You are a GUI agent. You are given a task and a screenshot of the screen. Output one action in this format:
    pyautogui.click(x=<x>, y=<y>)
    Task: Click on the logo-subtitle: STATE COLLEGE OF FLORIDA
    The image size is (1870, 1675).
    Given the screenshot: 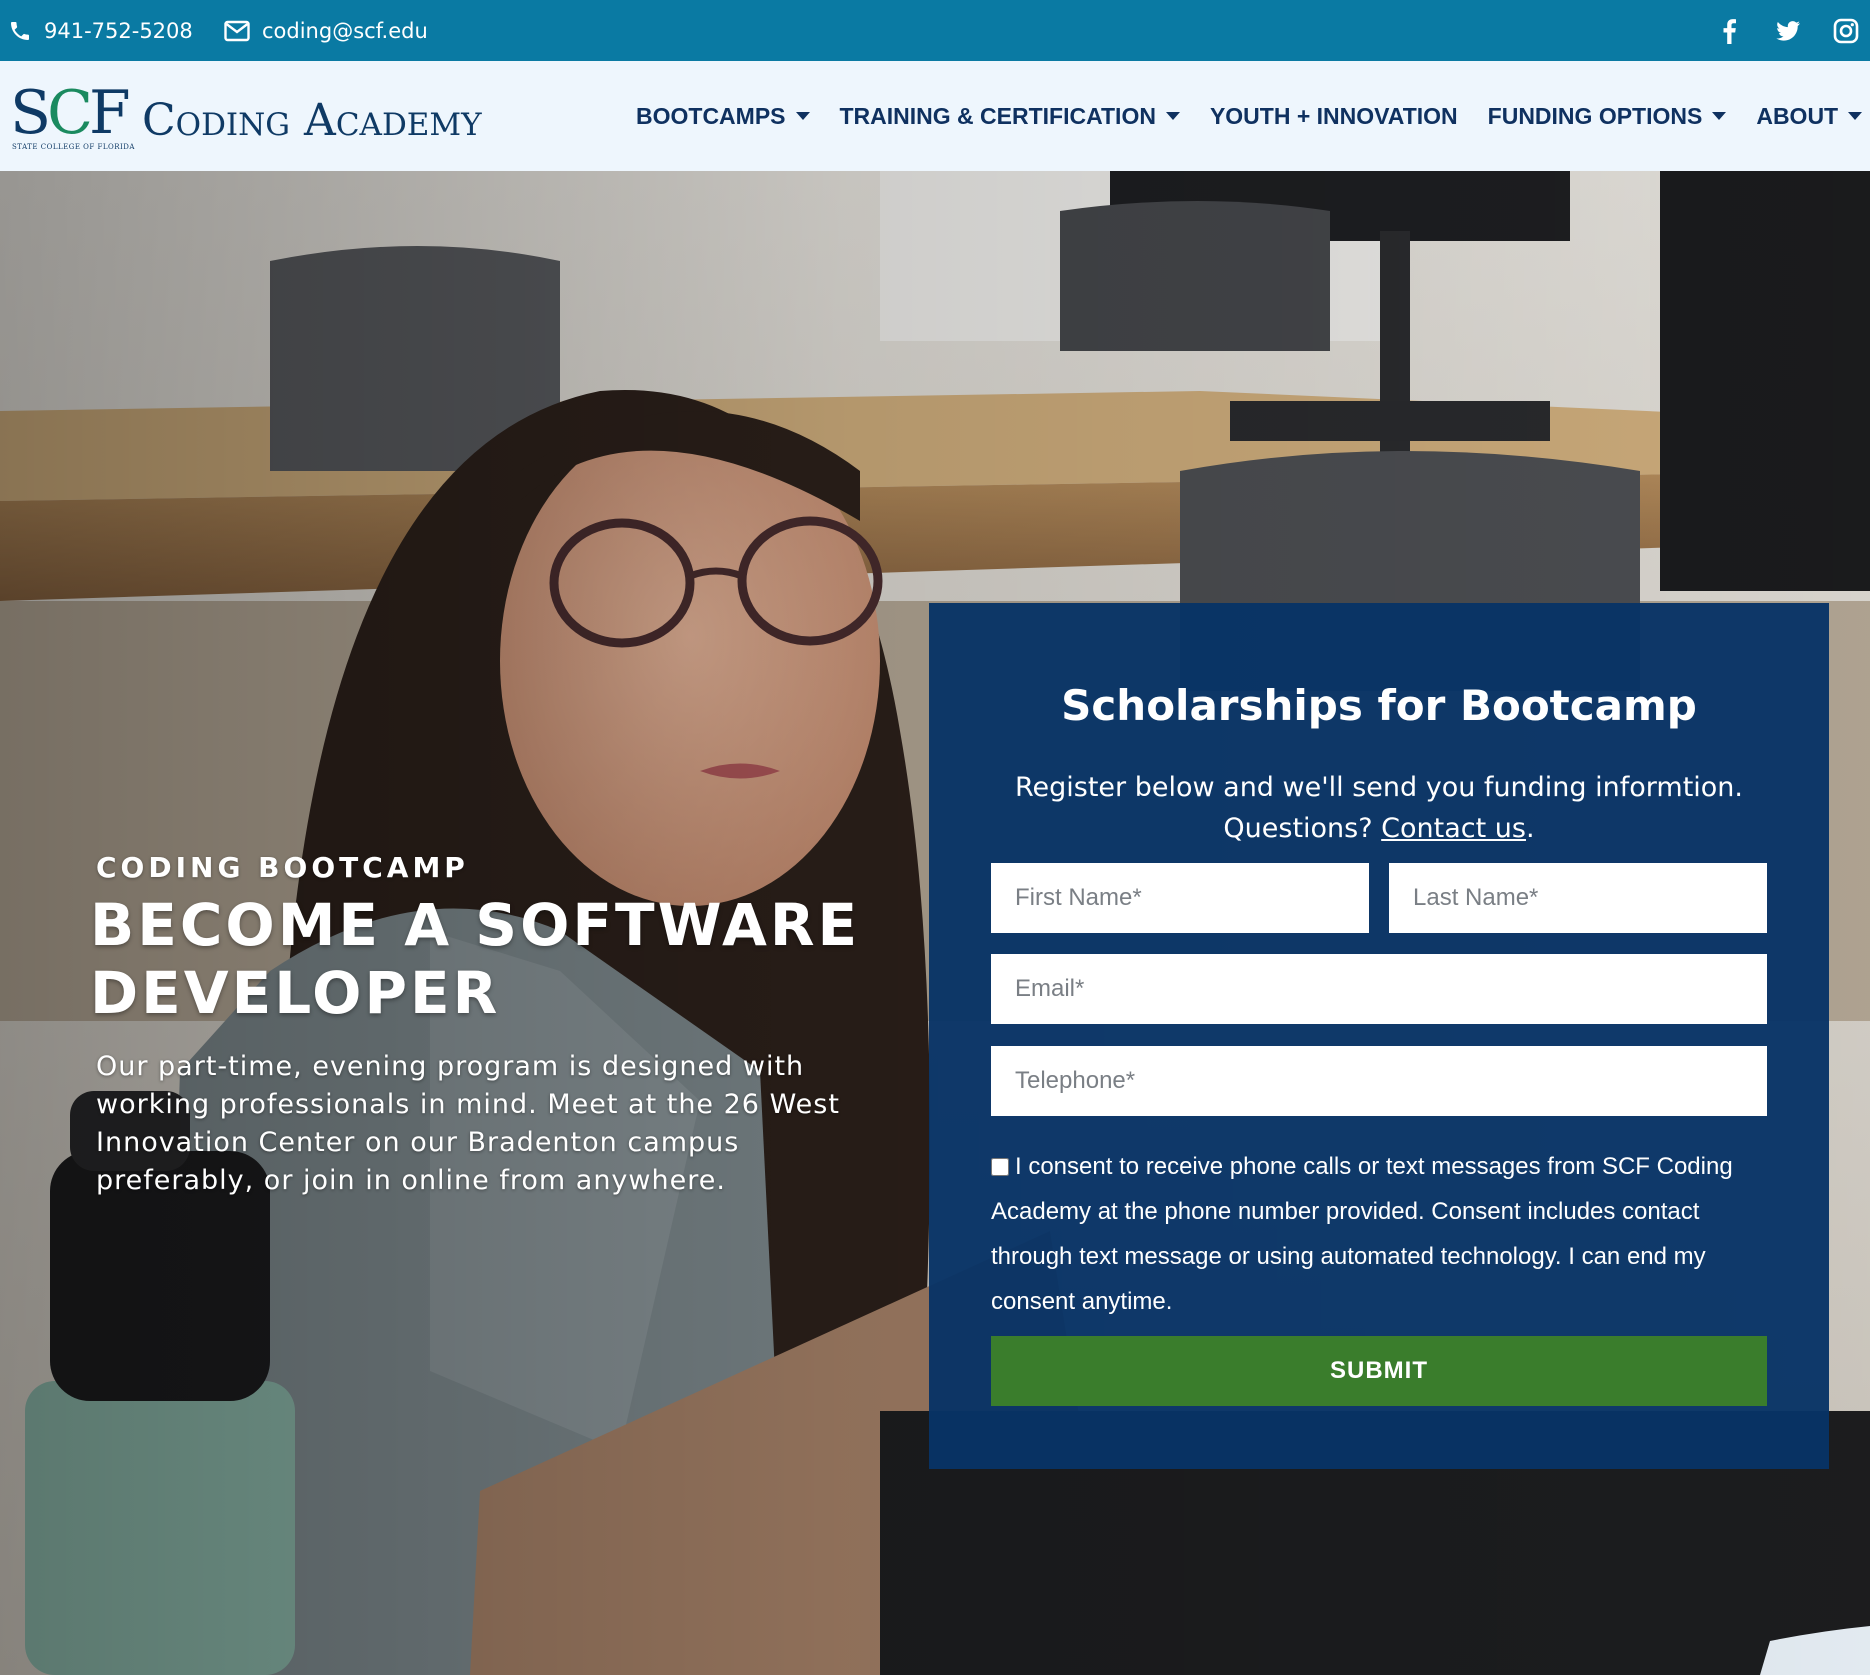 What is the action you would take?
    pyautogui.click(x=73, y=147)
    